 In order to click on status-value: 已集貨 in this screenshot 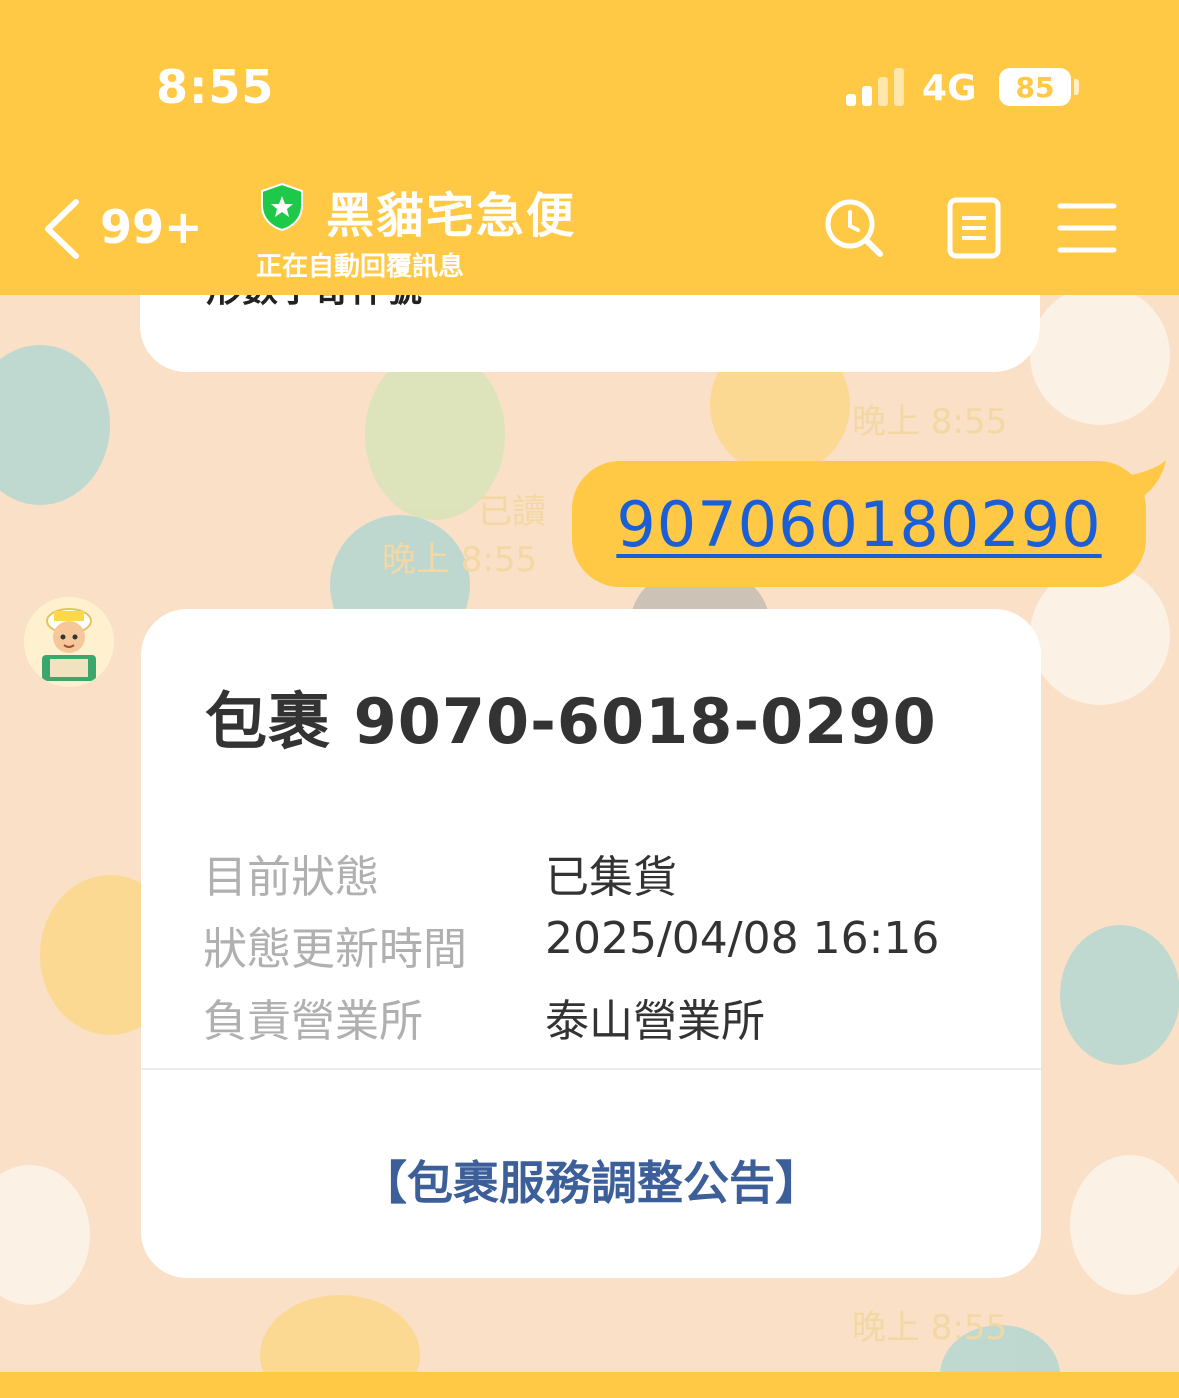, I will do `click(611, 877)`.